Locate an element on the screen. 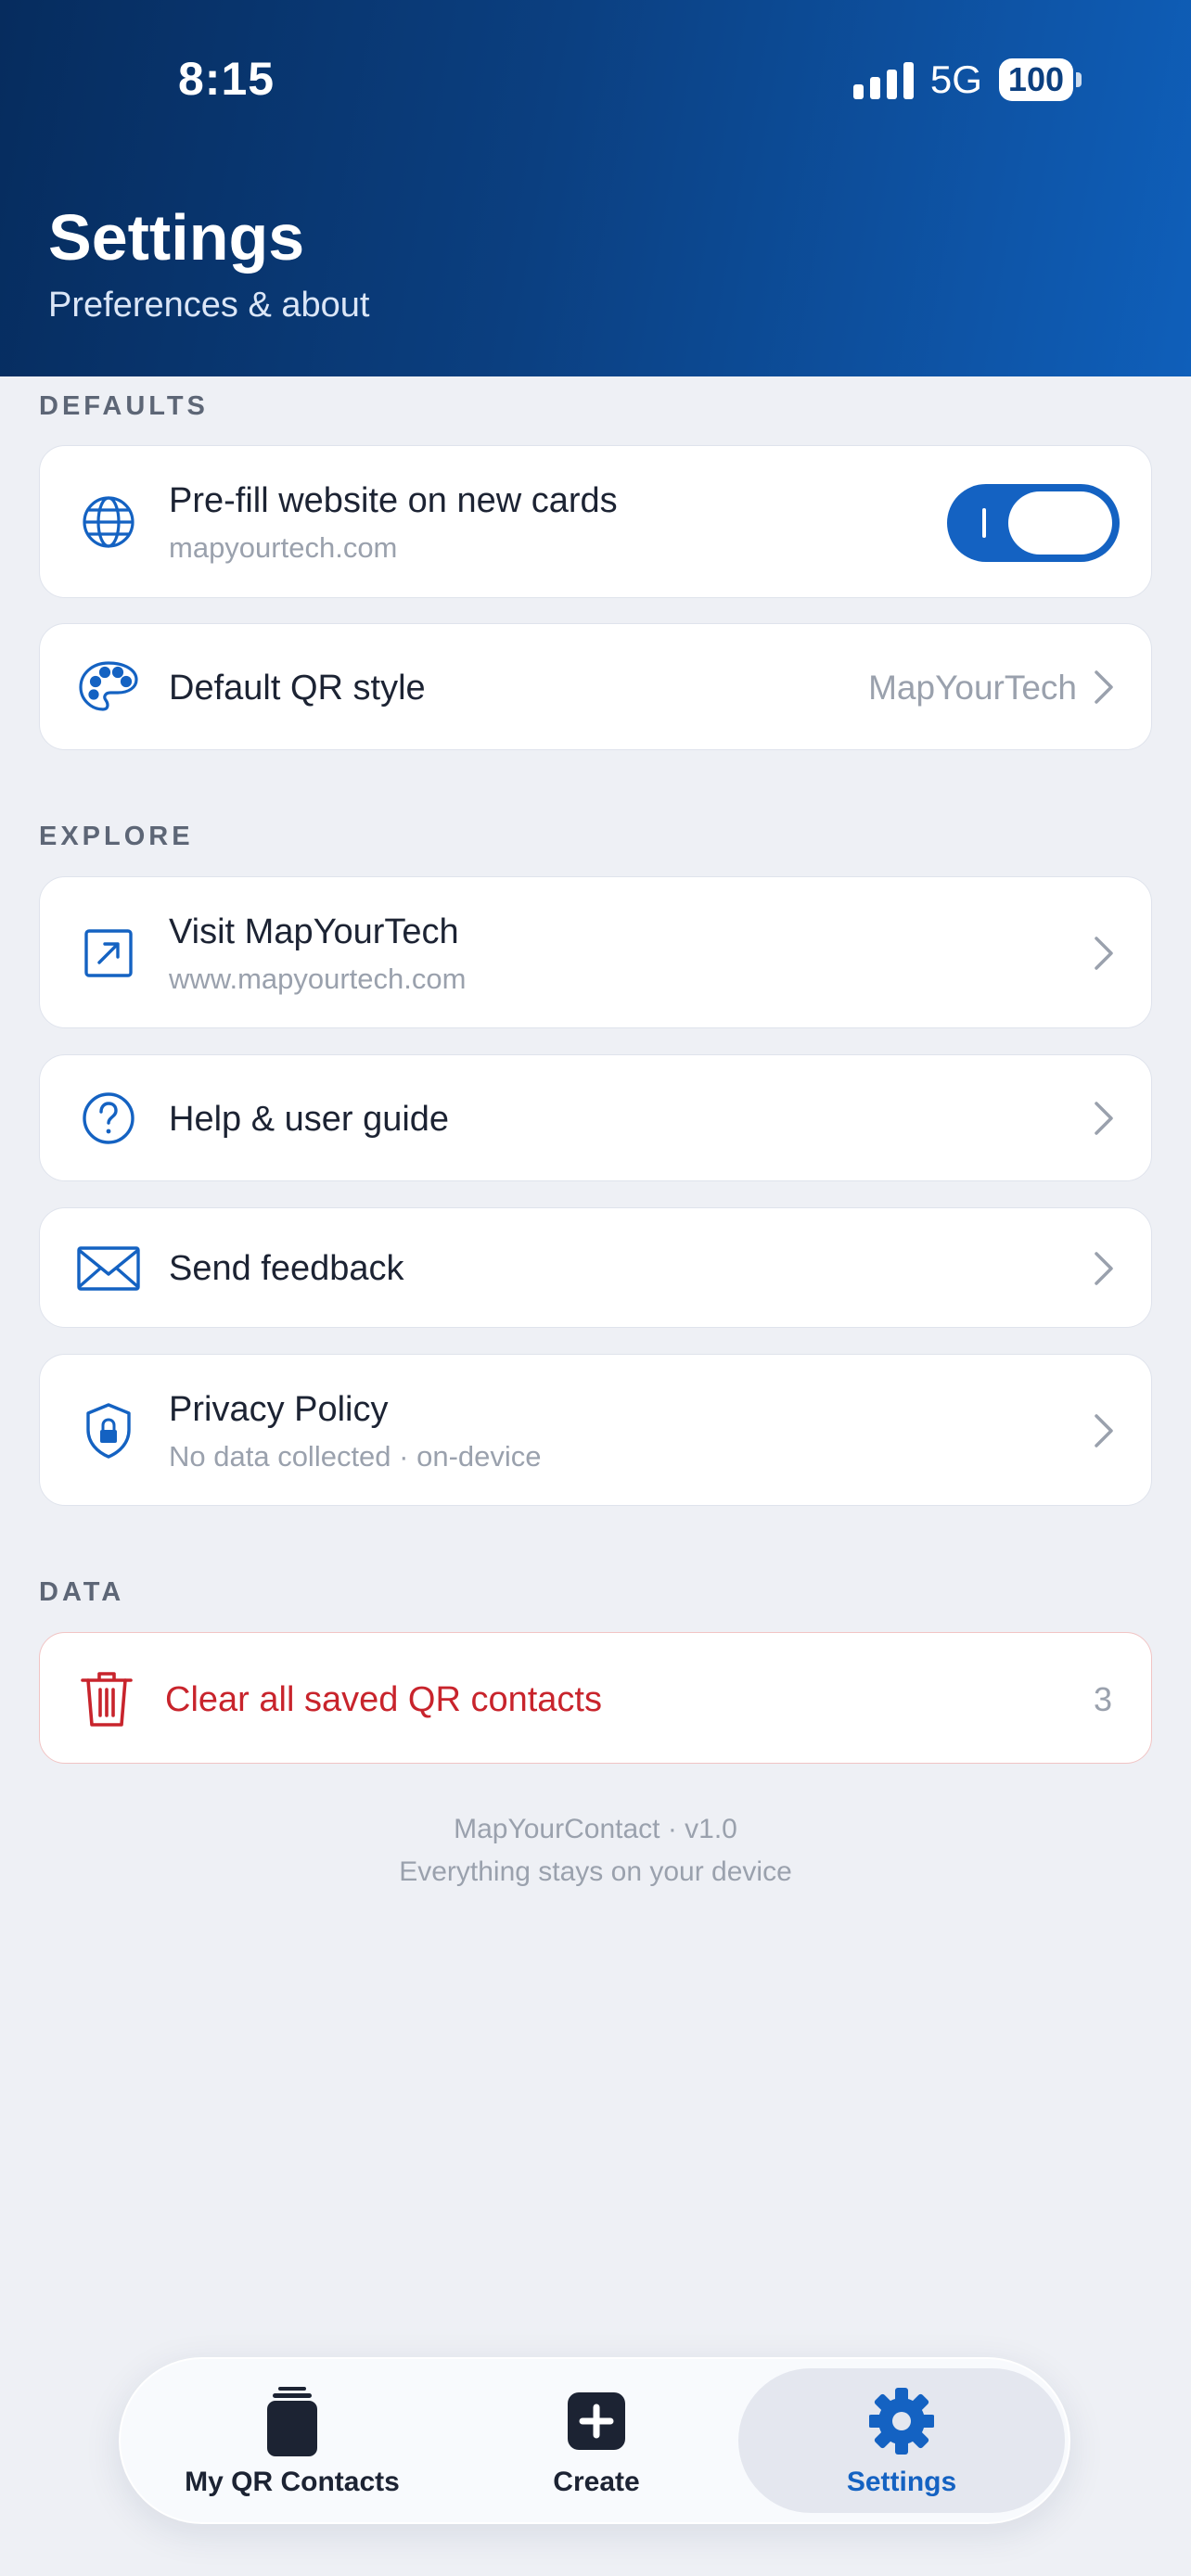 The image size is (1191, 2576). cards-stack-icon is located at coordinates (292, 2421).